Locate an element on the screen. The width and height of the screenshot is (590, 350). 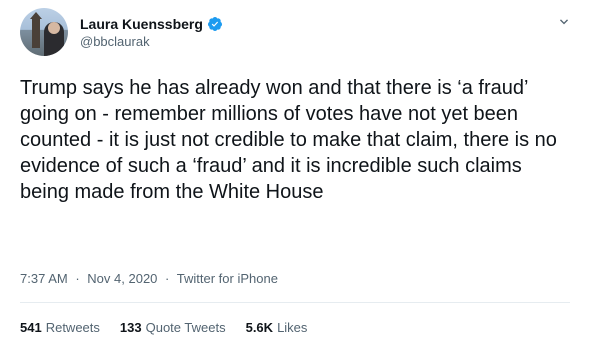
tweet-source: Twitter for iPhone is located at coordinates (227, 278).